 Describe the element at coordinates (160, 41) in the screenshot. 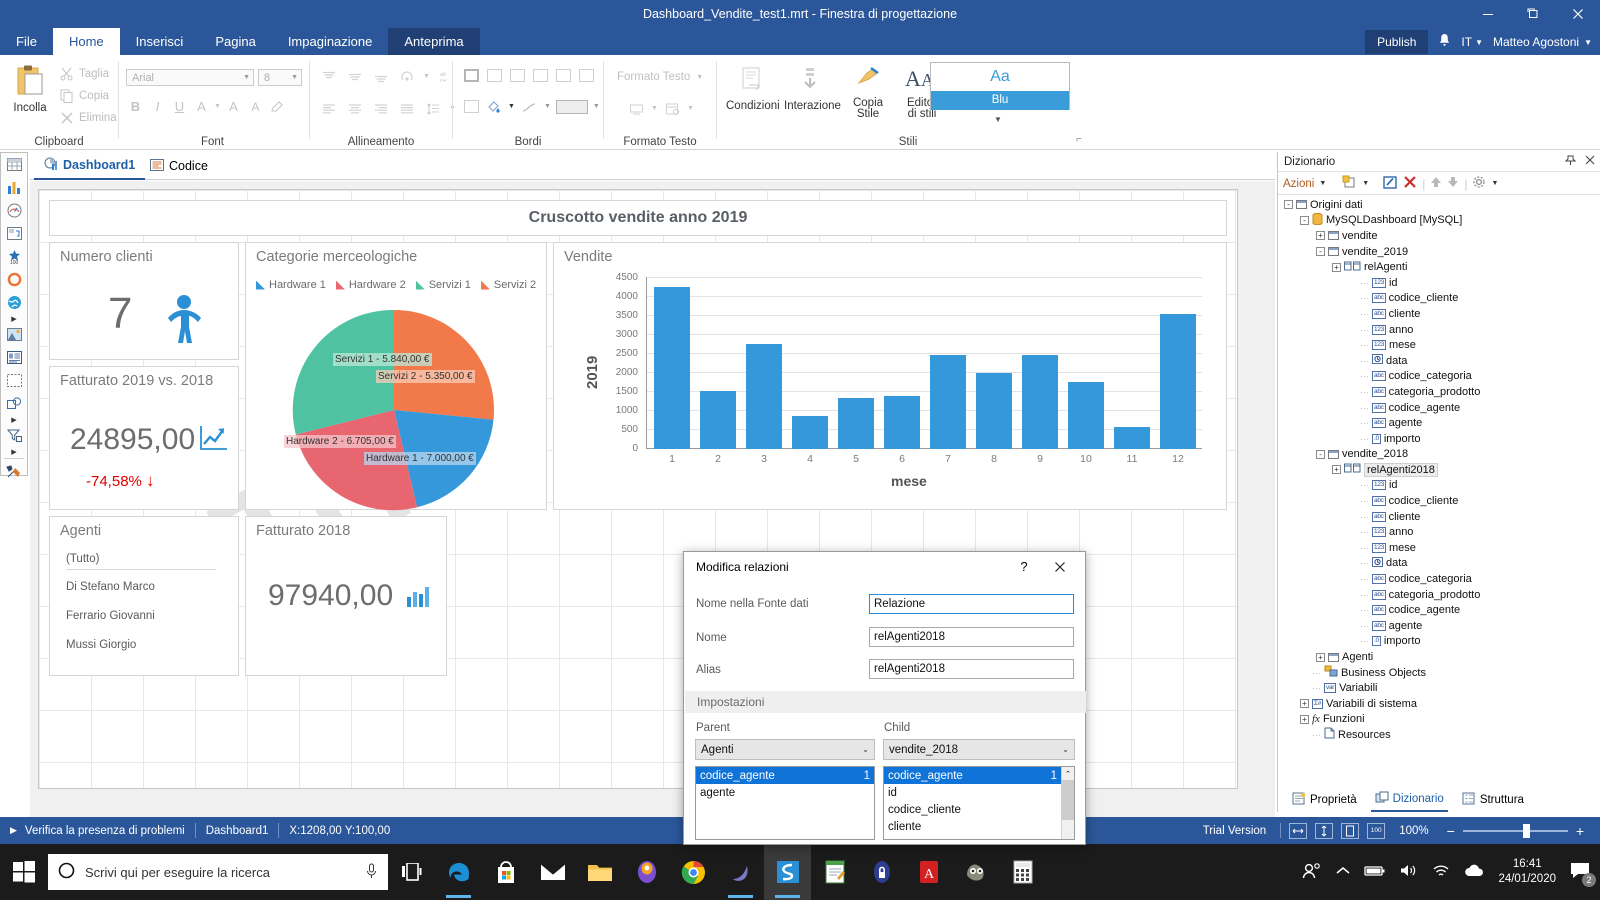

I see `ribbon-tab-inserisci: Inserisci` at that location.